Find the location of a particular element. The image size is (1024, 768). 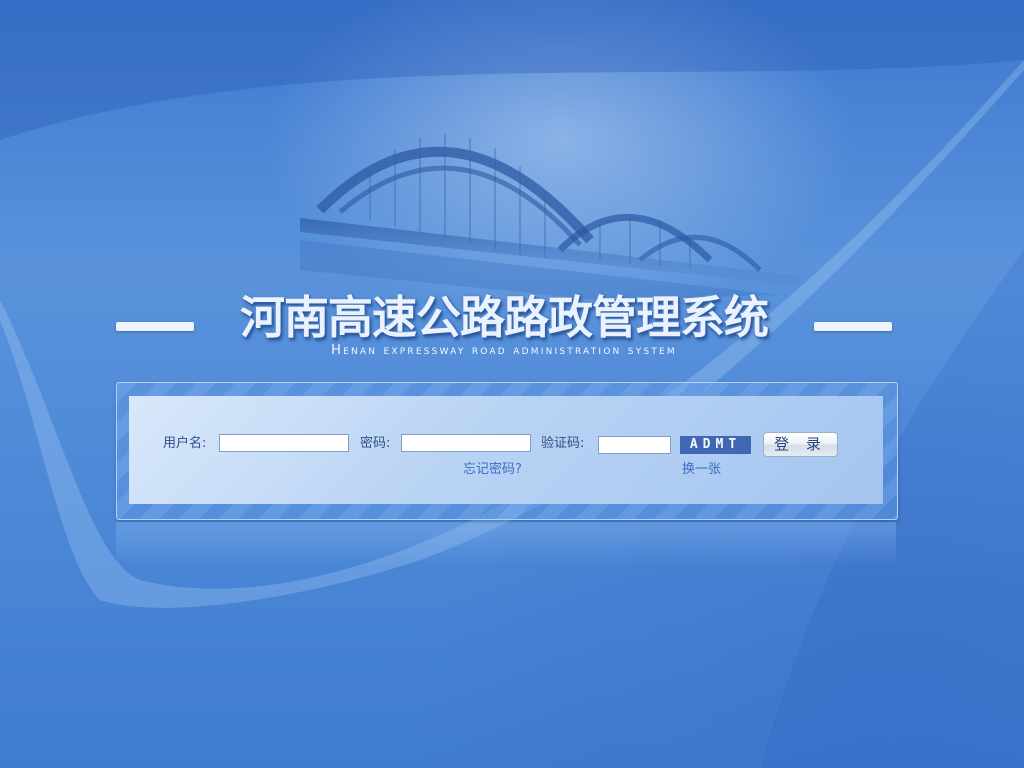

title-line-left is located at coordinates (155, 326).